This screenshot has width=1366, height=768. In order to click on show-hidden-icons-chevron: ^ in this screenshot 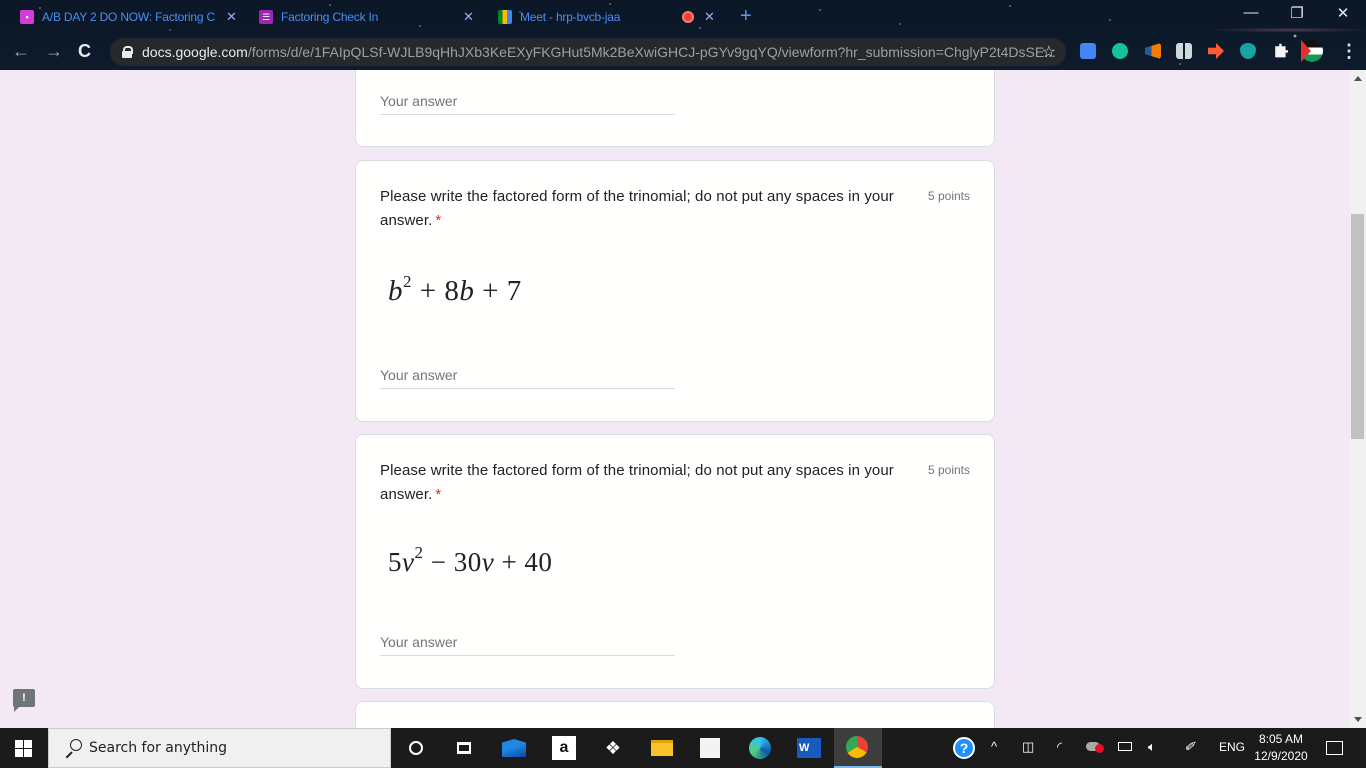, I will do `click(994, 746)`.